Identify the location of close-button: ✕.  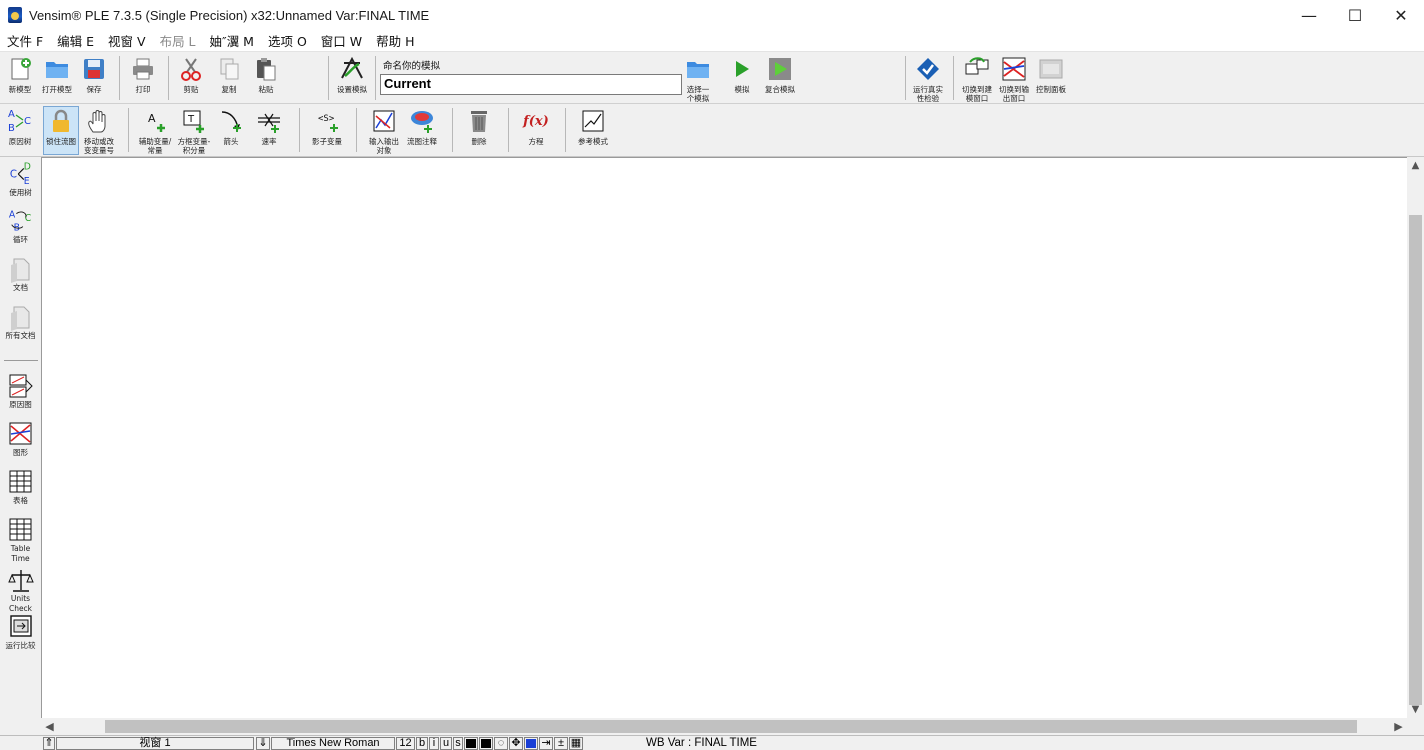
(1401, 15).